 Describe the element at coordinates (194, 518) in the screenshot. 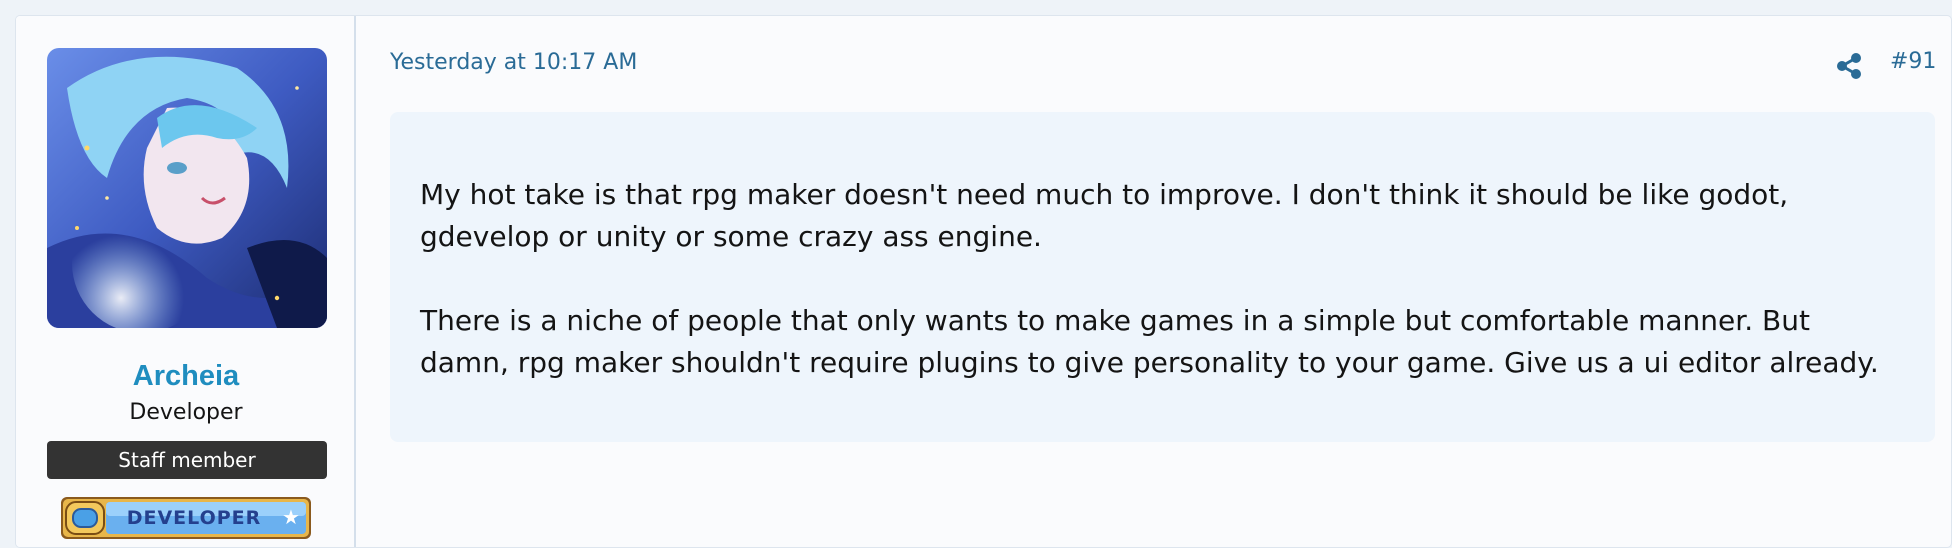

I see `developer-banner-label: DEVELOPER` at that location.